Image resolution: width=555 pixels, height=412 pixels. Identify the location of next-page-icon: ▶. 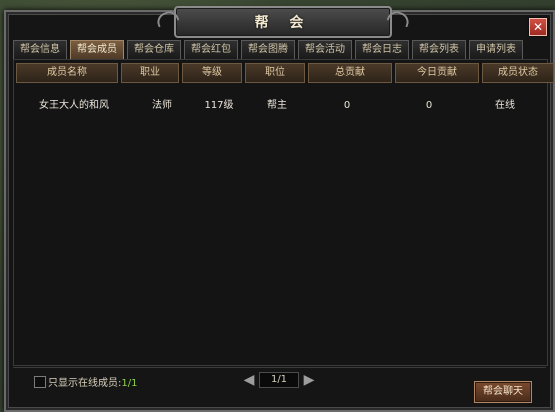
(309, 380).